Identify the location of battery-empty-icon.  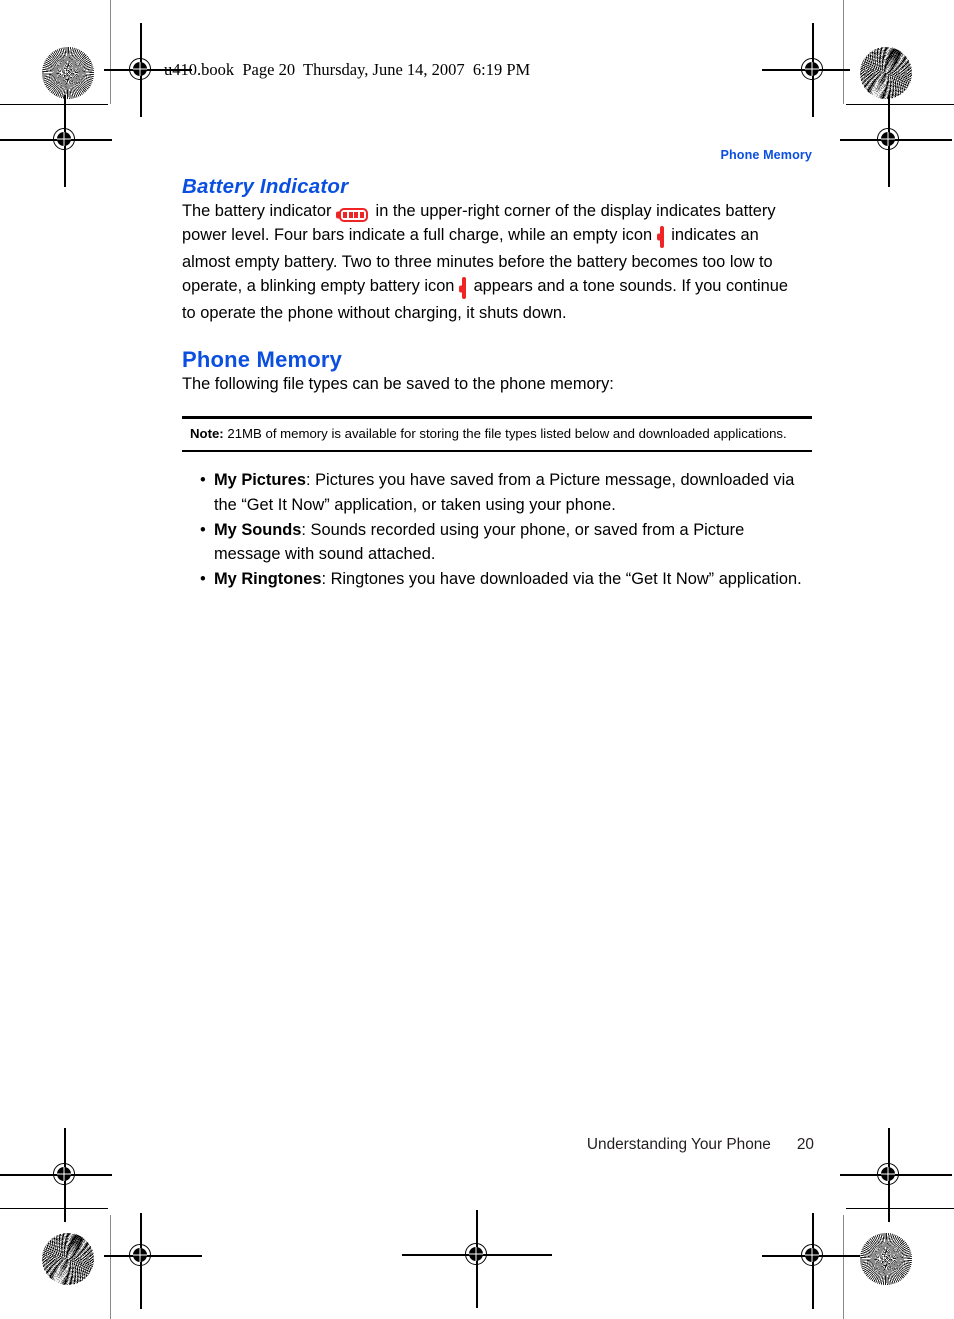
(660, 237).